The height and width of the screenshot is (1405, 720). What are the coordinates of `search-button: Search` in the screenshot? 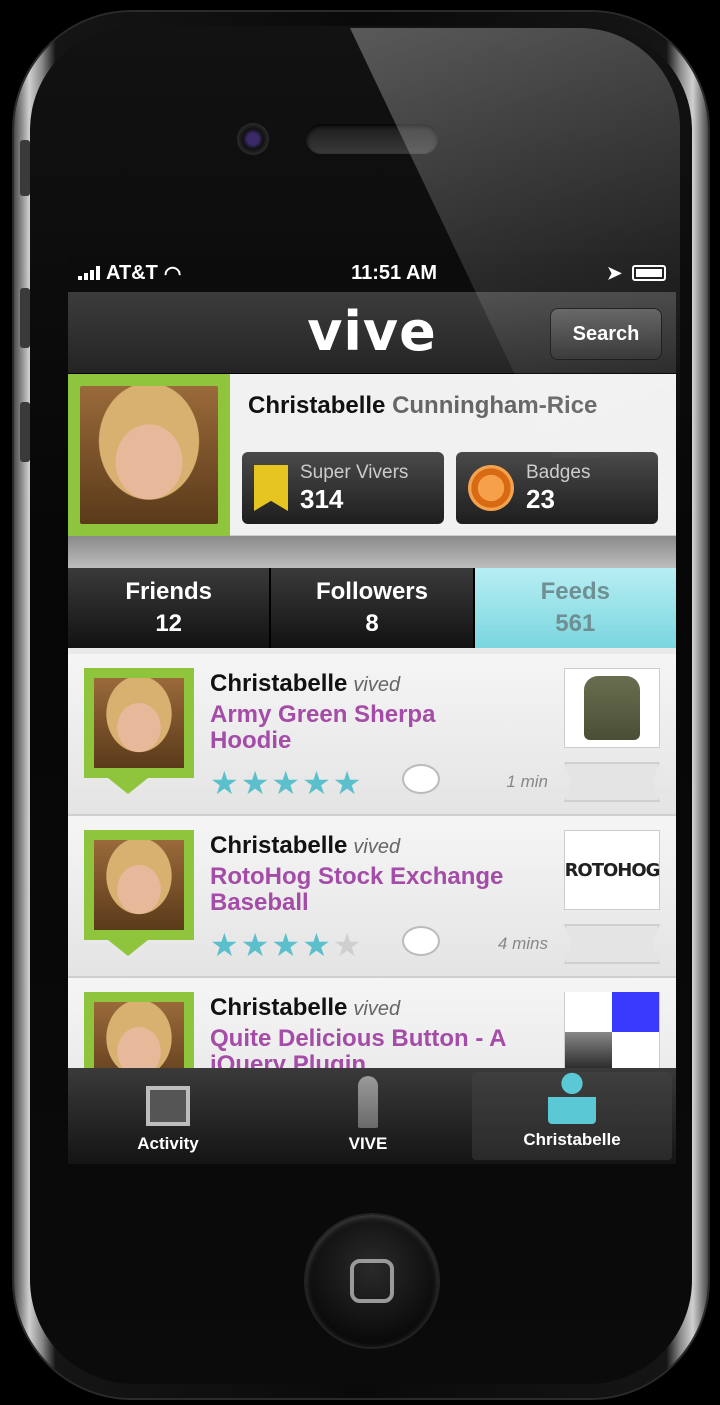 It's located at (606, 334).